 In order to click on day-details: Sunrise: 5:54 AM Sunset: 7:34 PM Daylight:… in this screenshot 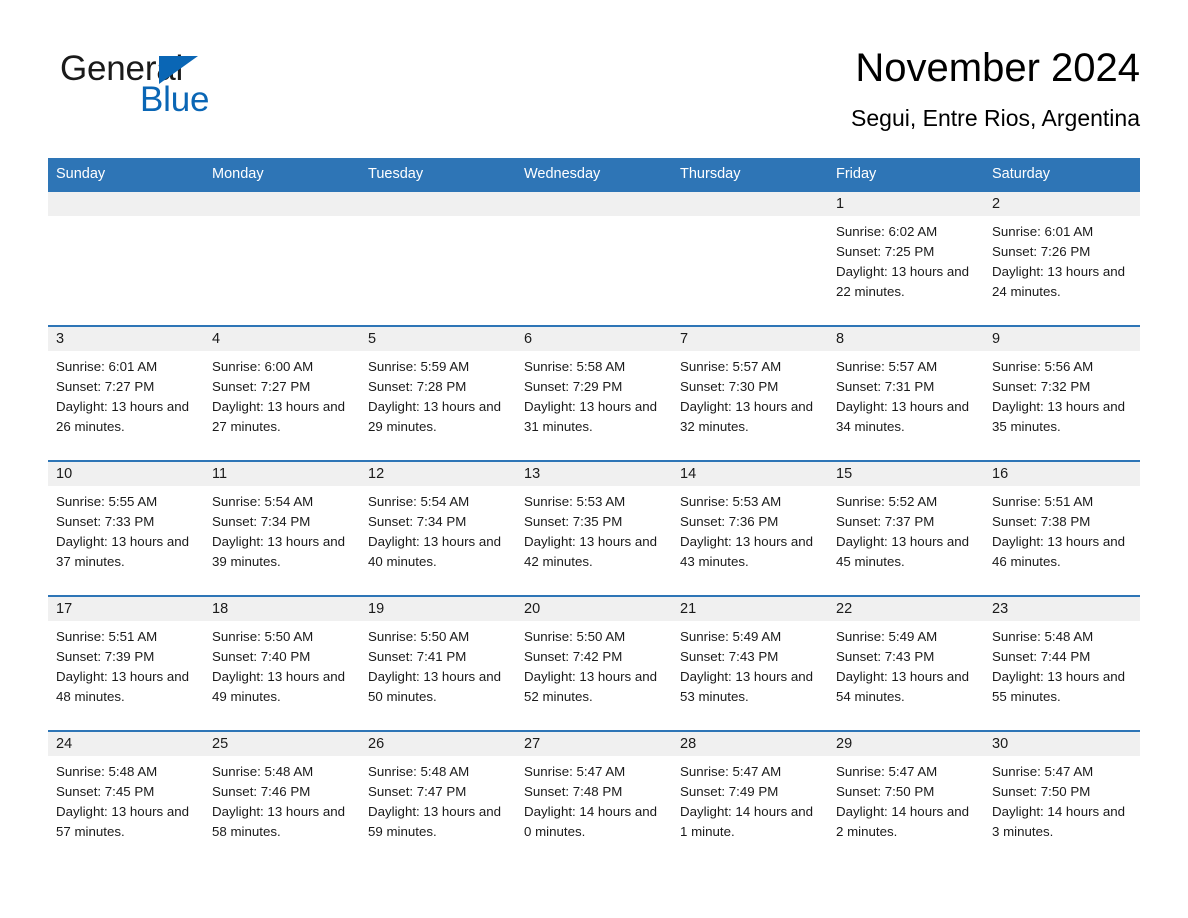, I will do `click(438, 529)`.